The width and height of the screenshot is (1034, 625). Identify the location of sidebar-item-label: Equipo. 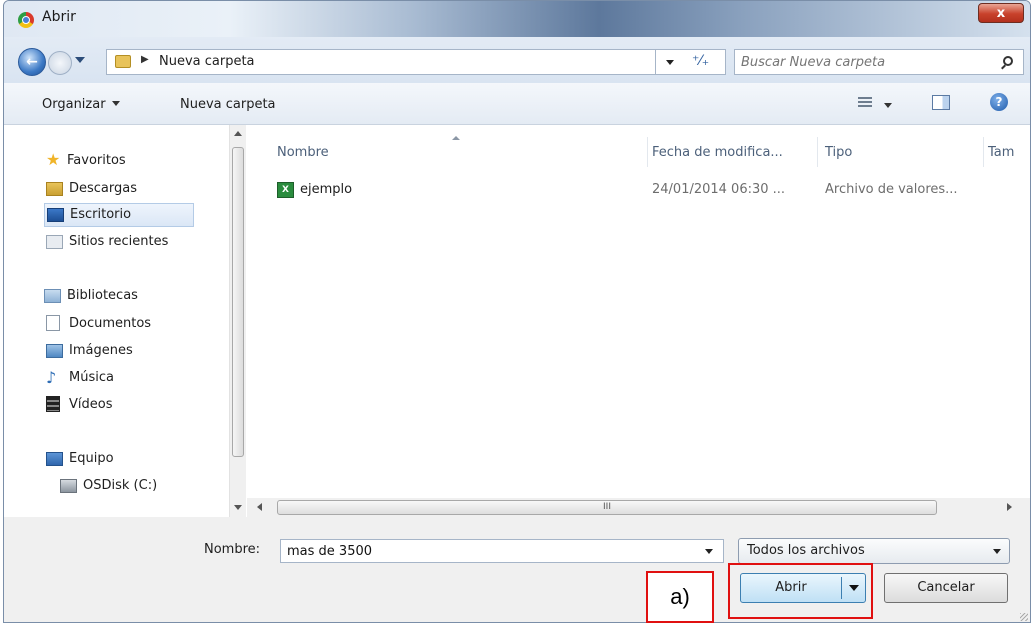
(91, 458).